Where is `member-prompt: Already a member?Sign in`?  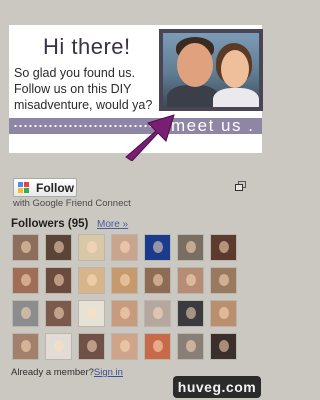
member-prompt: Already a member?Sign in is located at coordinates (67, 372).